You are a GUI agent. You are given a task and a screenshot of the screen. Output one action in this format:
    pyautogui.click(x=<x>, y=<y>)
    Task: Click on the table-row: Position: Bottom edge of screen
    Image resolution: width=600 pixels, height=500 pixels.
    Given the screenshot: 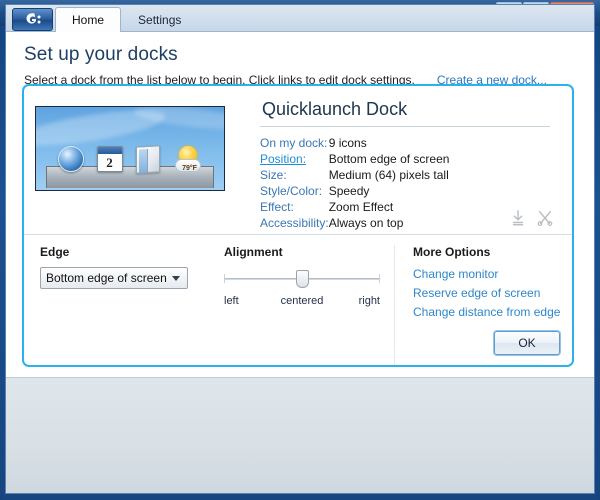 What is the action you would take?
    pyautogui.click(x=354, y=159)
    